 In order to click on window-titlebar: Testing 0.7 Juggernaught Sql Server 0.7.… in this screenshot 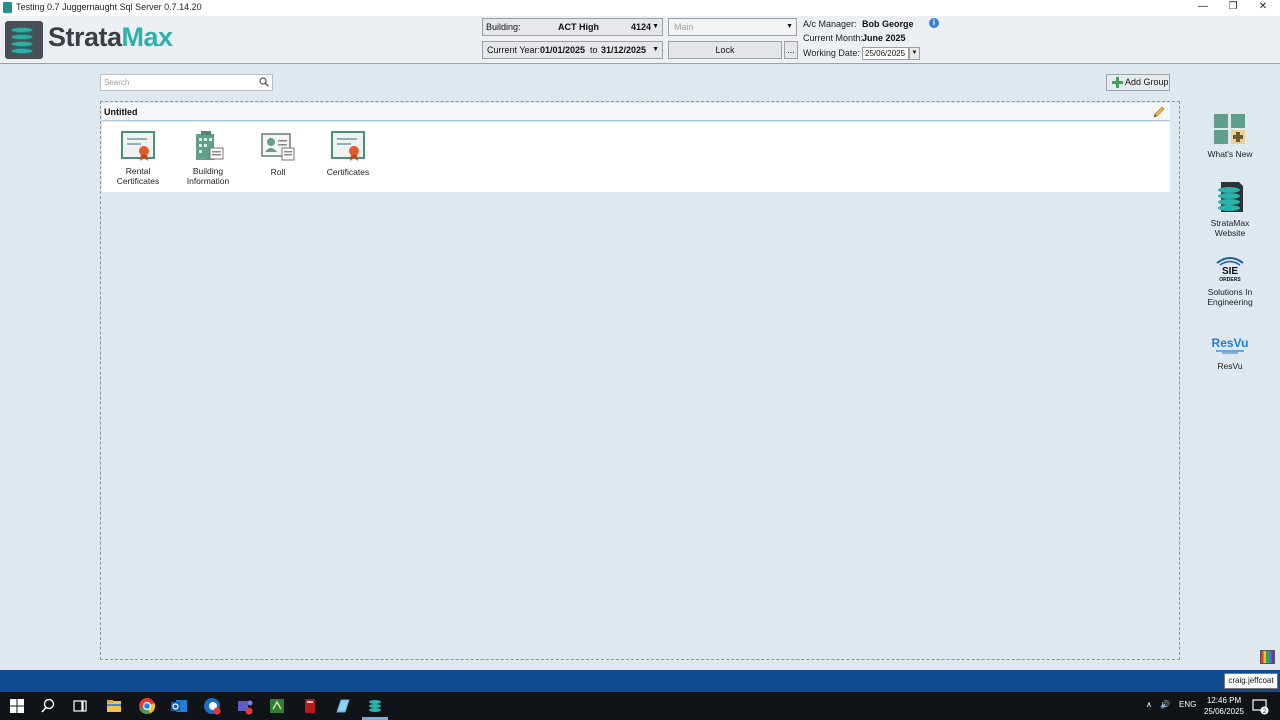, I will do `click(640, 8)`.